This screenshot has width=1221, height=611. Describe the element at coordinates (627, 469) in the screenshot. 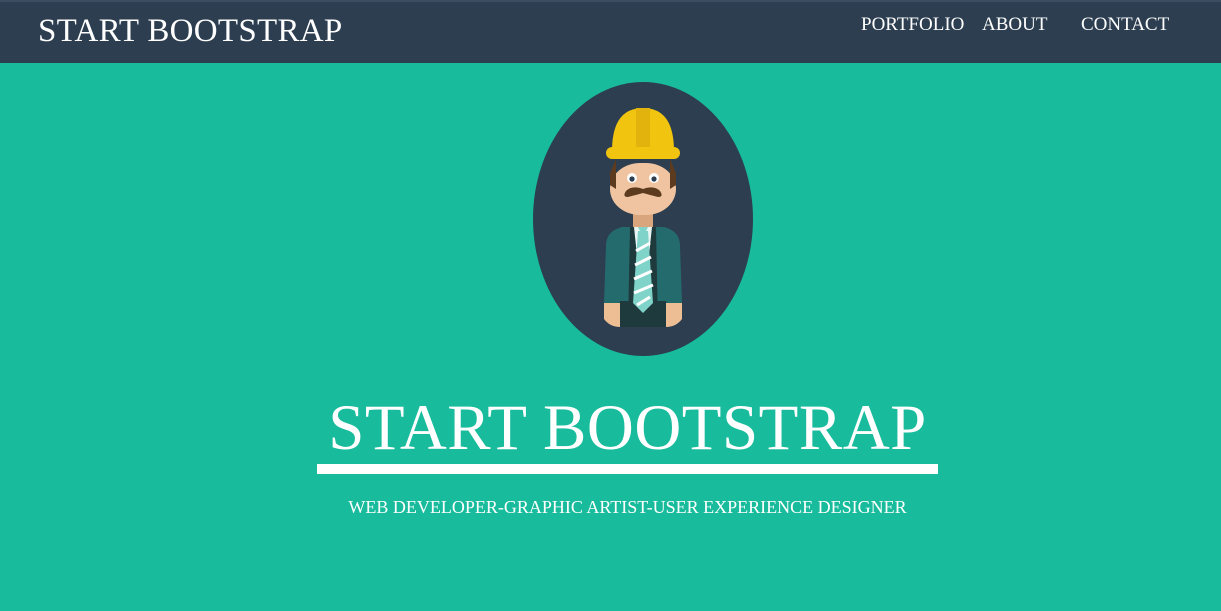

I see `hero-divider` at that location.